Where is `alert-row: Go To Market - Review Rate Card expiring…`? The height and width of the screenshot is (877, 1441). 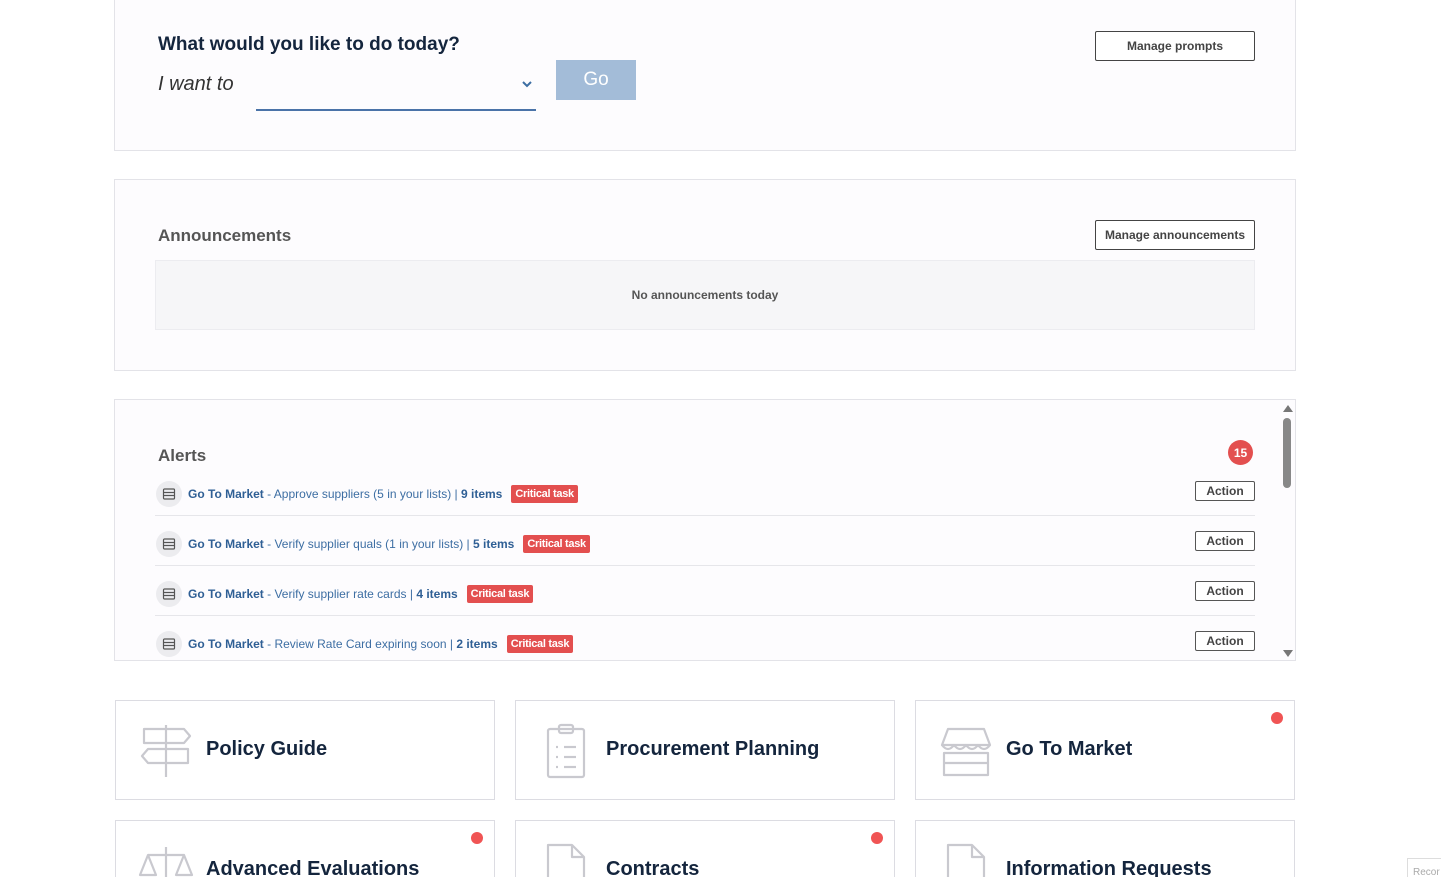 alert-row: Go To Market - Review Rate Card expiring… is located at coordinates (705, 638).